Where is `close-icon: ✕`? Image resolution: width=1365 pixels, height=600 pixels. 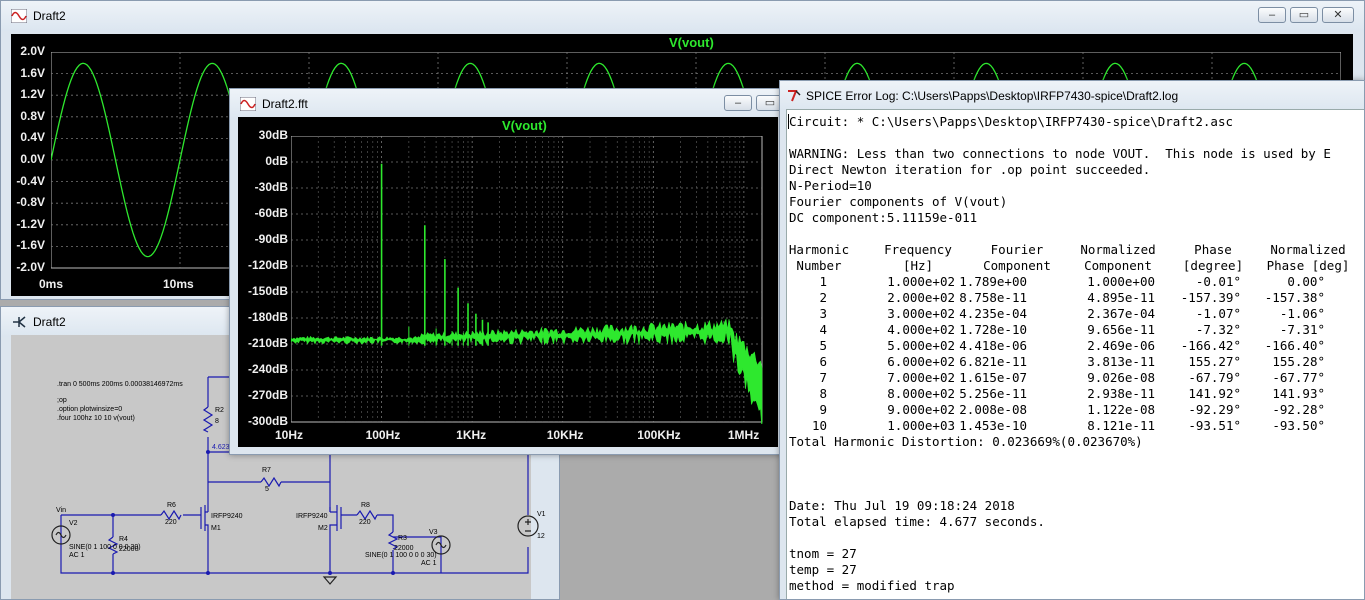
close-icon: ✕ is located at coordinates (1338, 15).